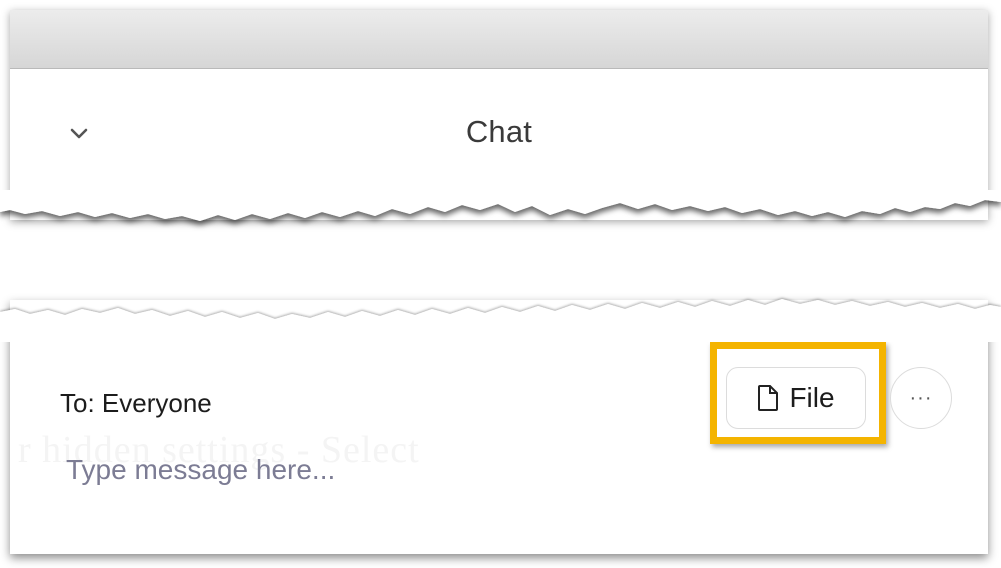 The image size is (1001, 568). Describe the element at coordinates (366, 470) in the screenshot. I see `message-input` at that location.